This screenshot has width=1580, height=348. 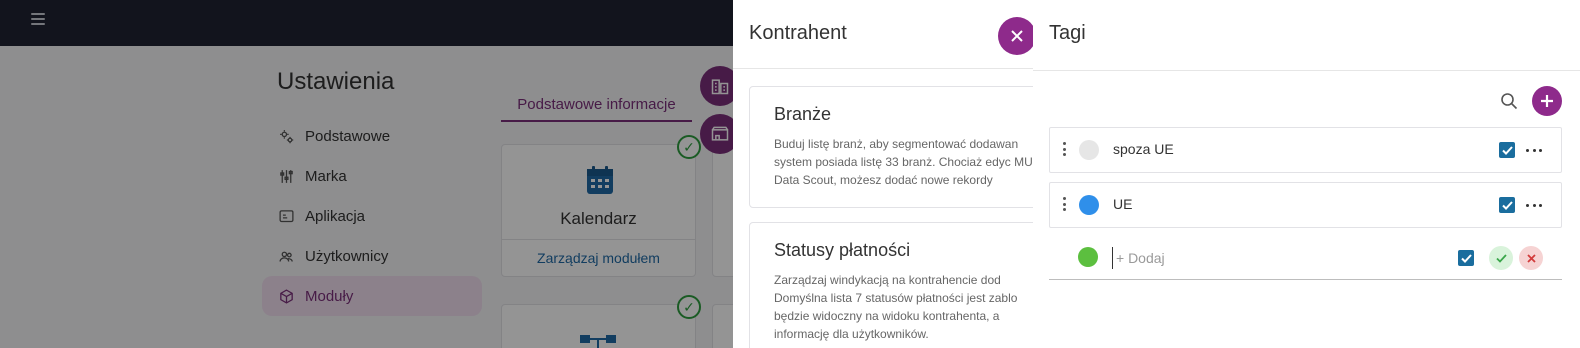 What do you see at coordinates (1509, 101) in the screenshot?
I see `search-icon` at bounding box center [1509, 101].